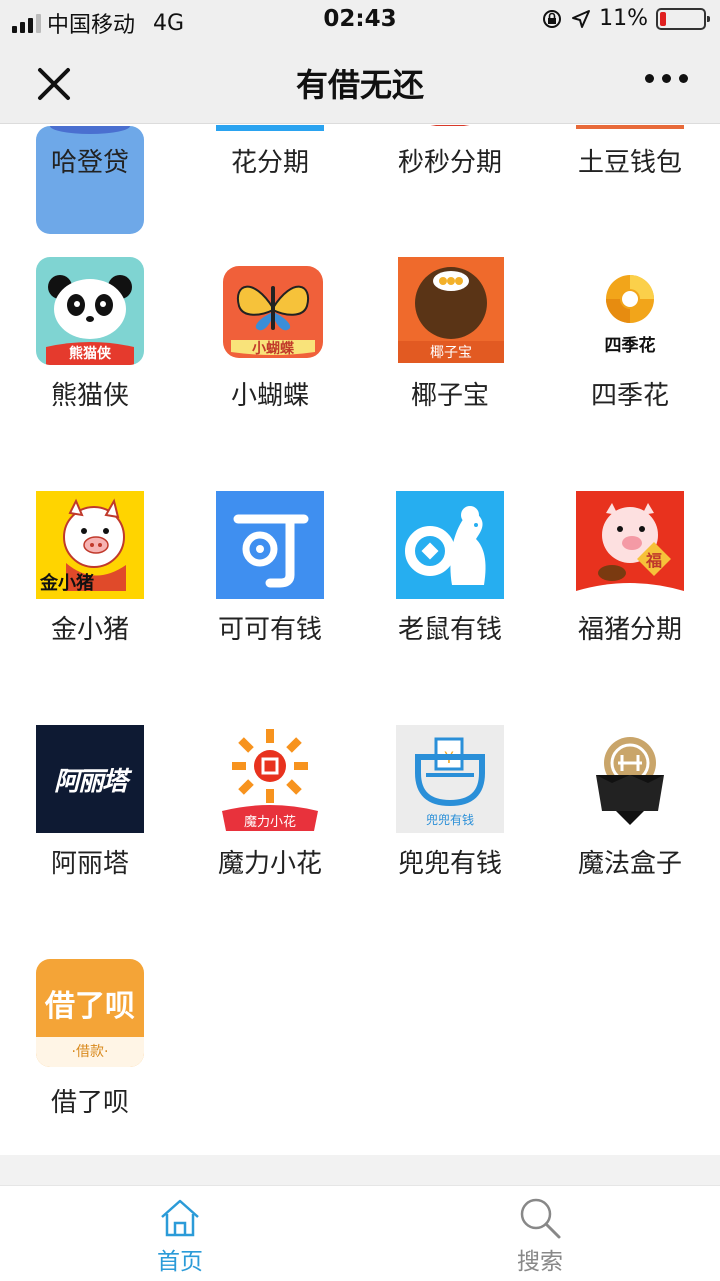 The height and width of the screenshot is (1281, 720). Describe the element at coordinates (269, 630) in the screenshot. I see `app-label: 可可有钱` at that location.